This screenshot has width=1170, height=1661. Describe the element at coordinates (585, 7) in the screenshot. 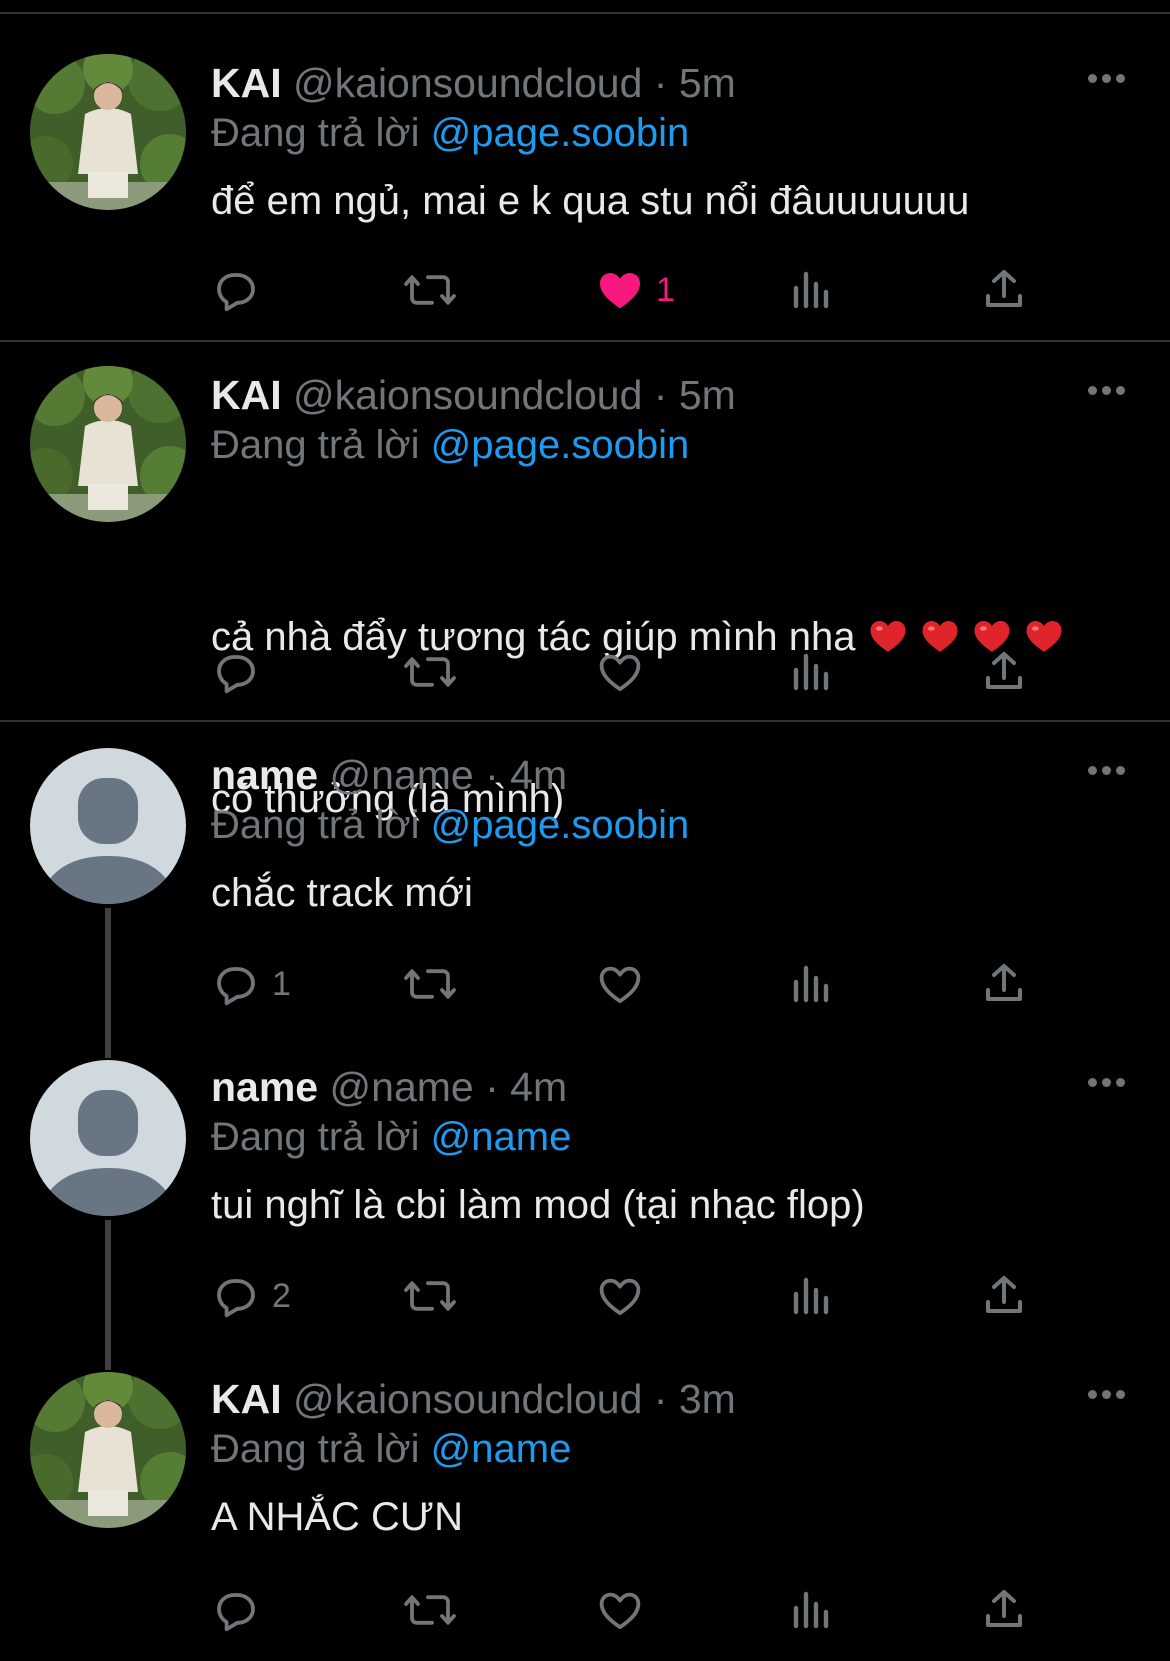

I see `top-edge` at that location.